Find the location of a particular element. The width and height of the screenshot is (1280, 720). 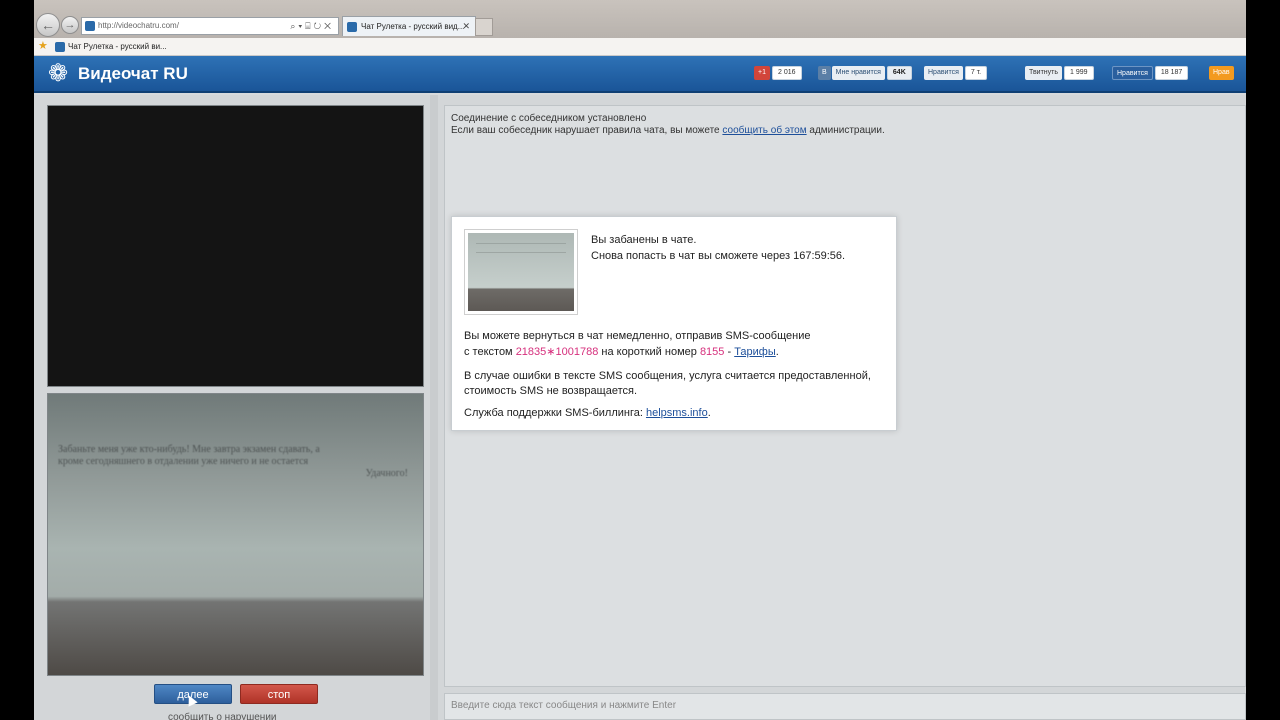

tweet-button: Твитнуть is located at coordinates (1044, 73).